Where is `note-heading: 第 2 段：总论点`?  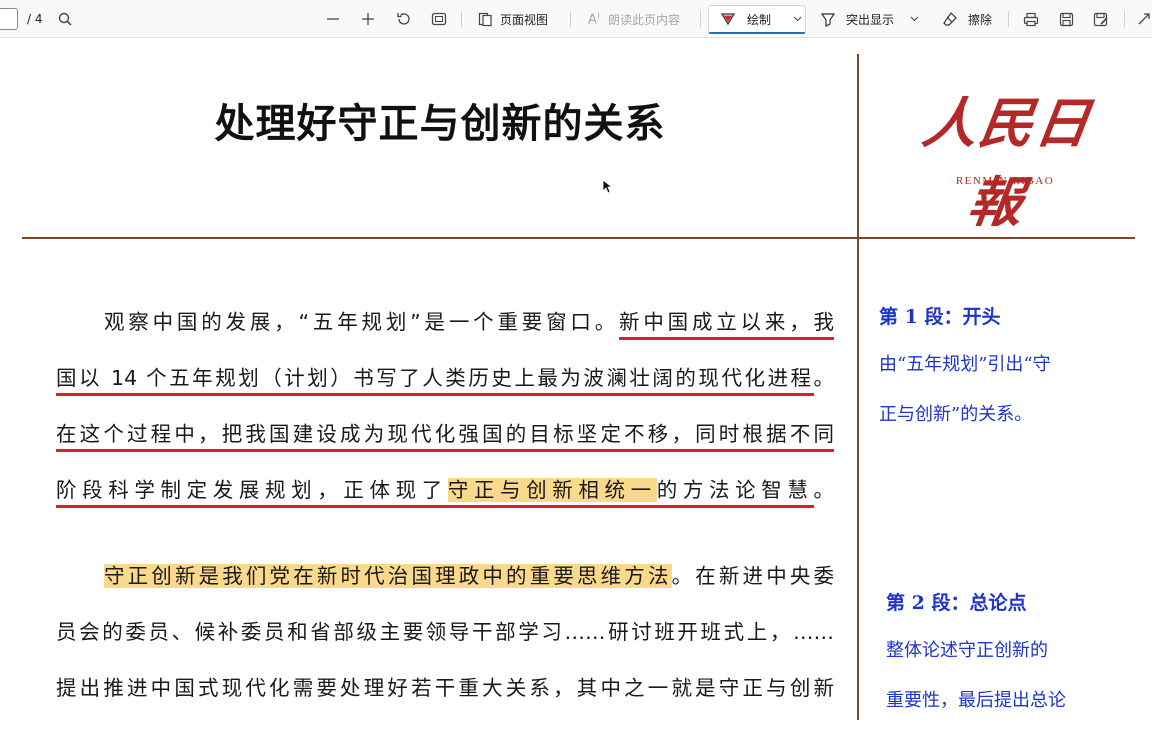
note-heading: 第 2 段：总论点 is located at coordinates (956, 603).